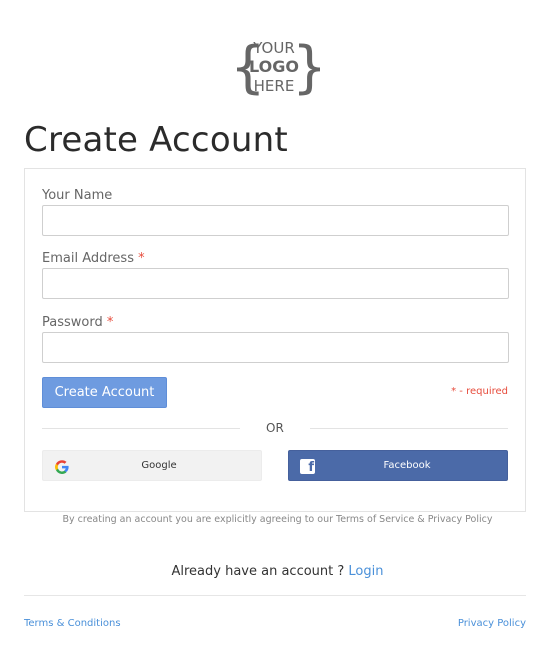 Image resolution: width=555 pixels, height=645 pixels. What do you see at coordinates (258, 571) in the screenshot?
I see `login-prompt-text: Already have an account ?` at bounding box center [258, 571].